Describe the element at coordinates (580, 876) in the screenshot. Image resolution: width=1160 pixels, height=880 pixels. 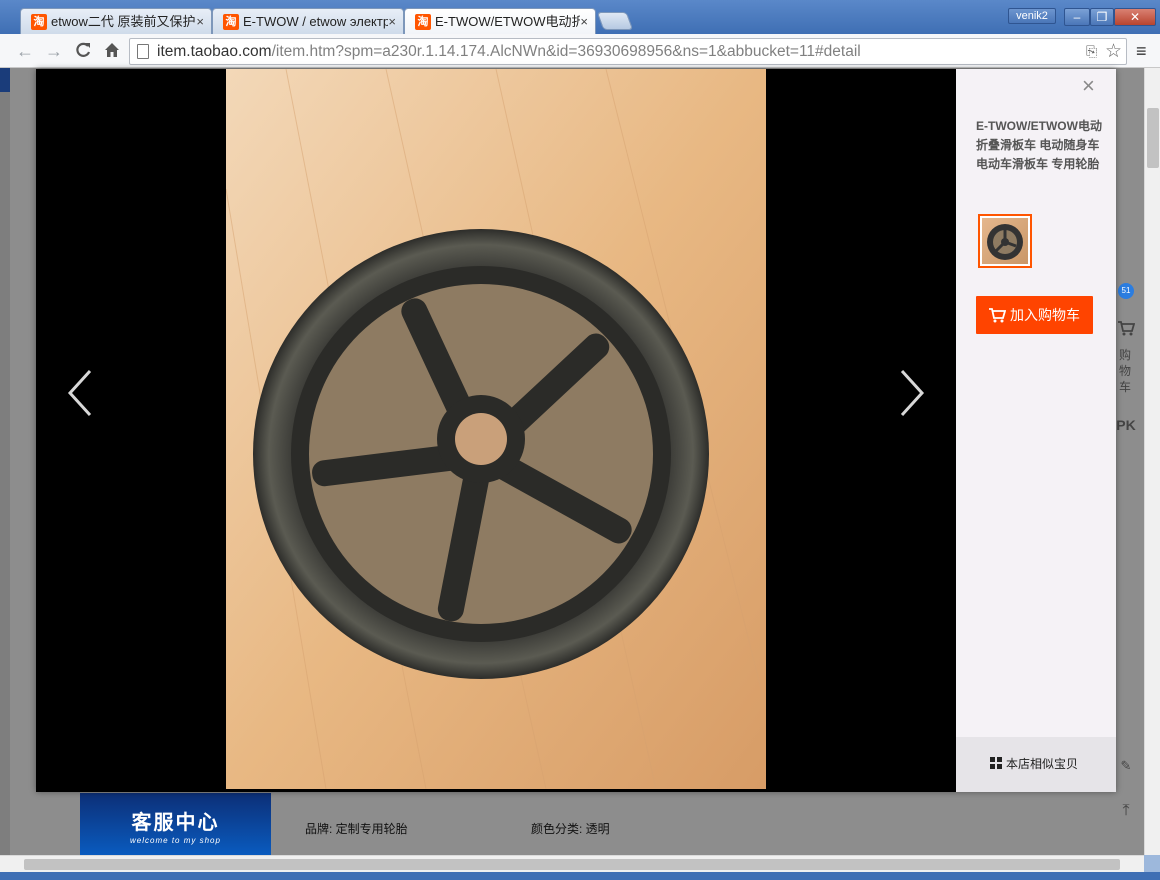
I see `window-bottom-border` at that location.